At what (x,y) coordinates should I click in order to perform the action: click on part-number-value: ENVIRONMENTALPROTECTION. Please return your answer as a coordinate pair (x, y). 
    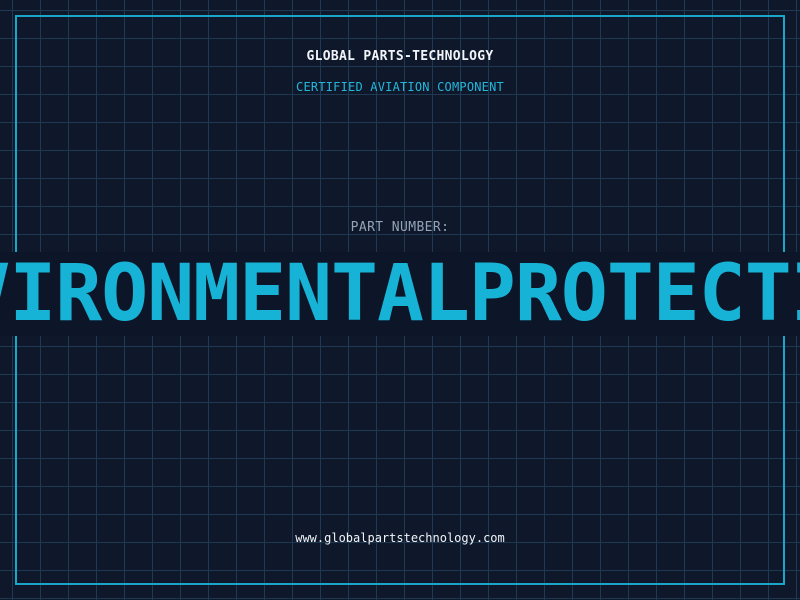
    Looking at the image, I should click on (400, 294).